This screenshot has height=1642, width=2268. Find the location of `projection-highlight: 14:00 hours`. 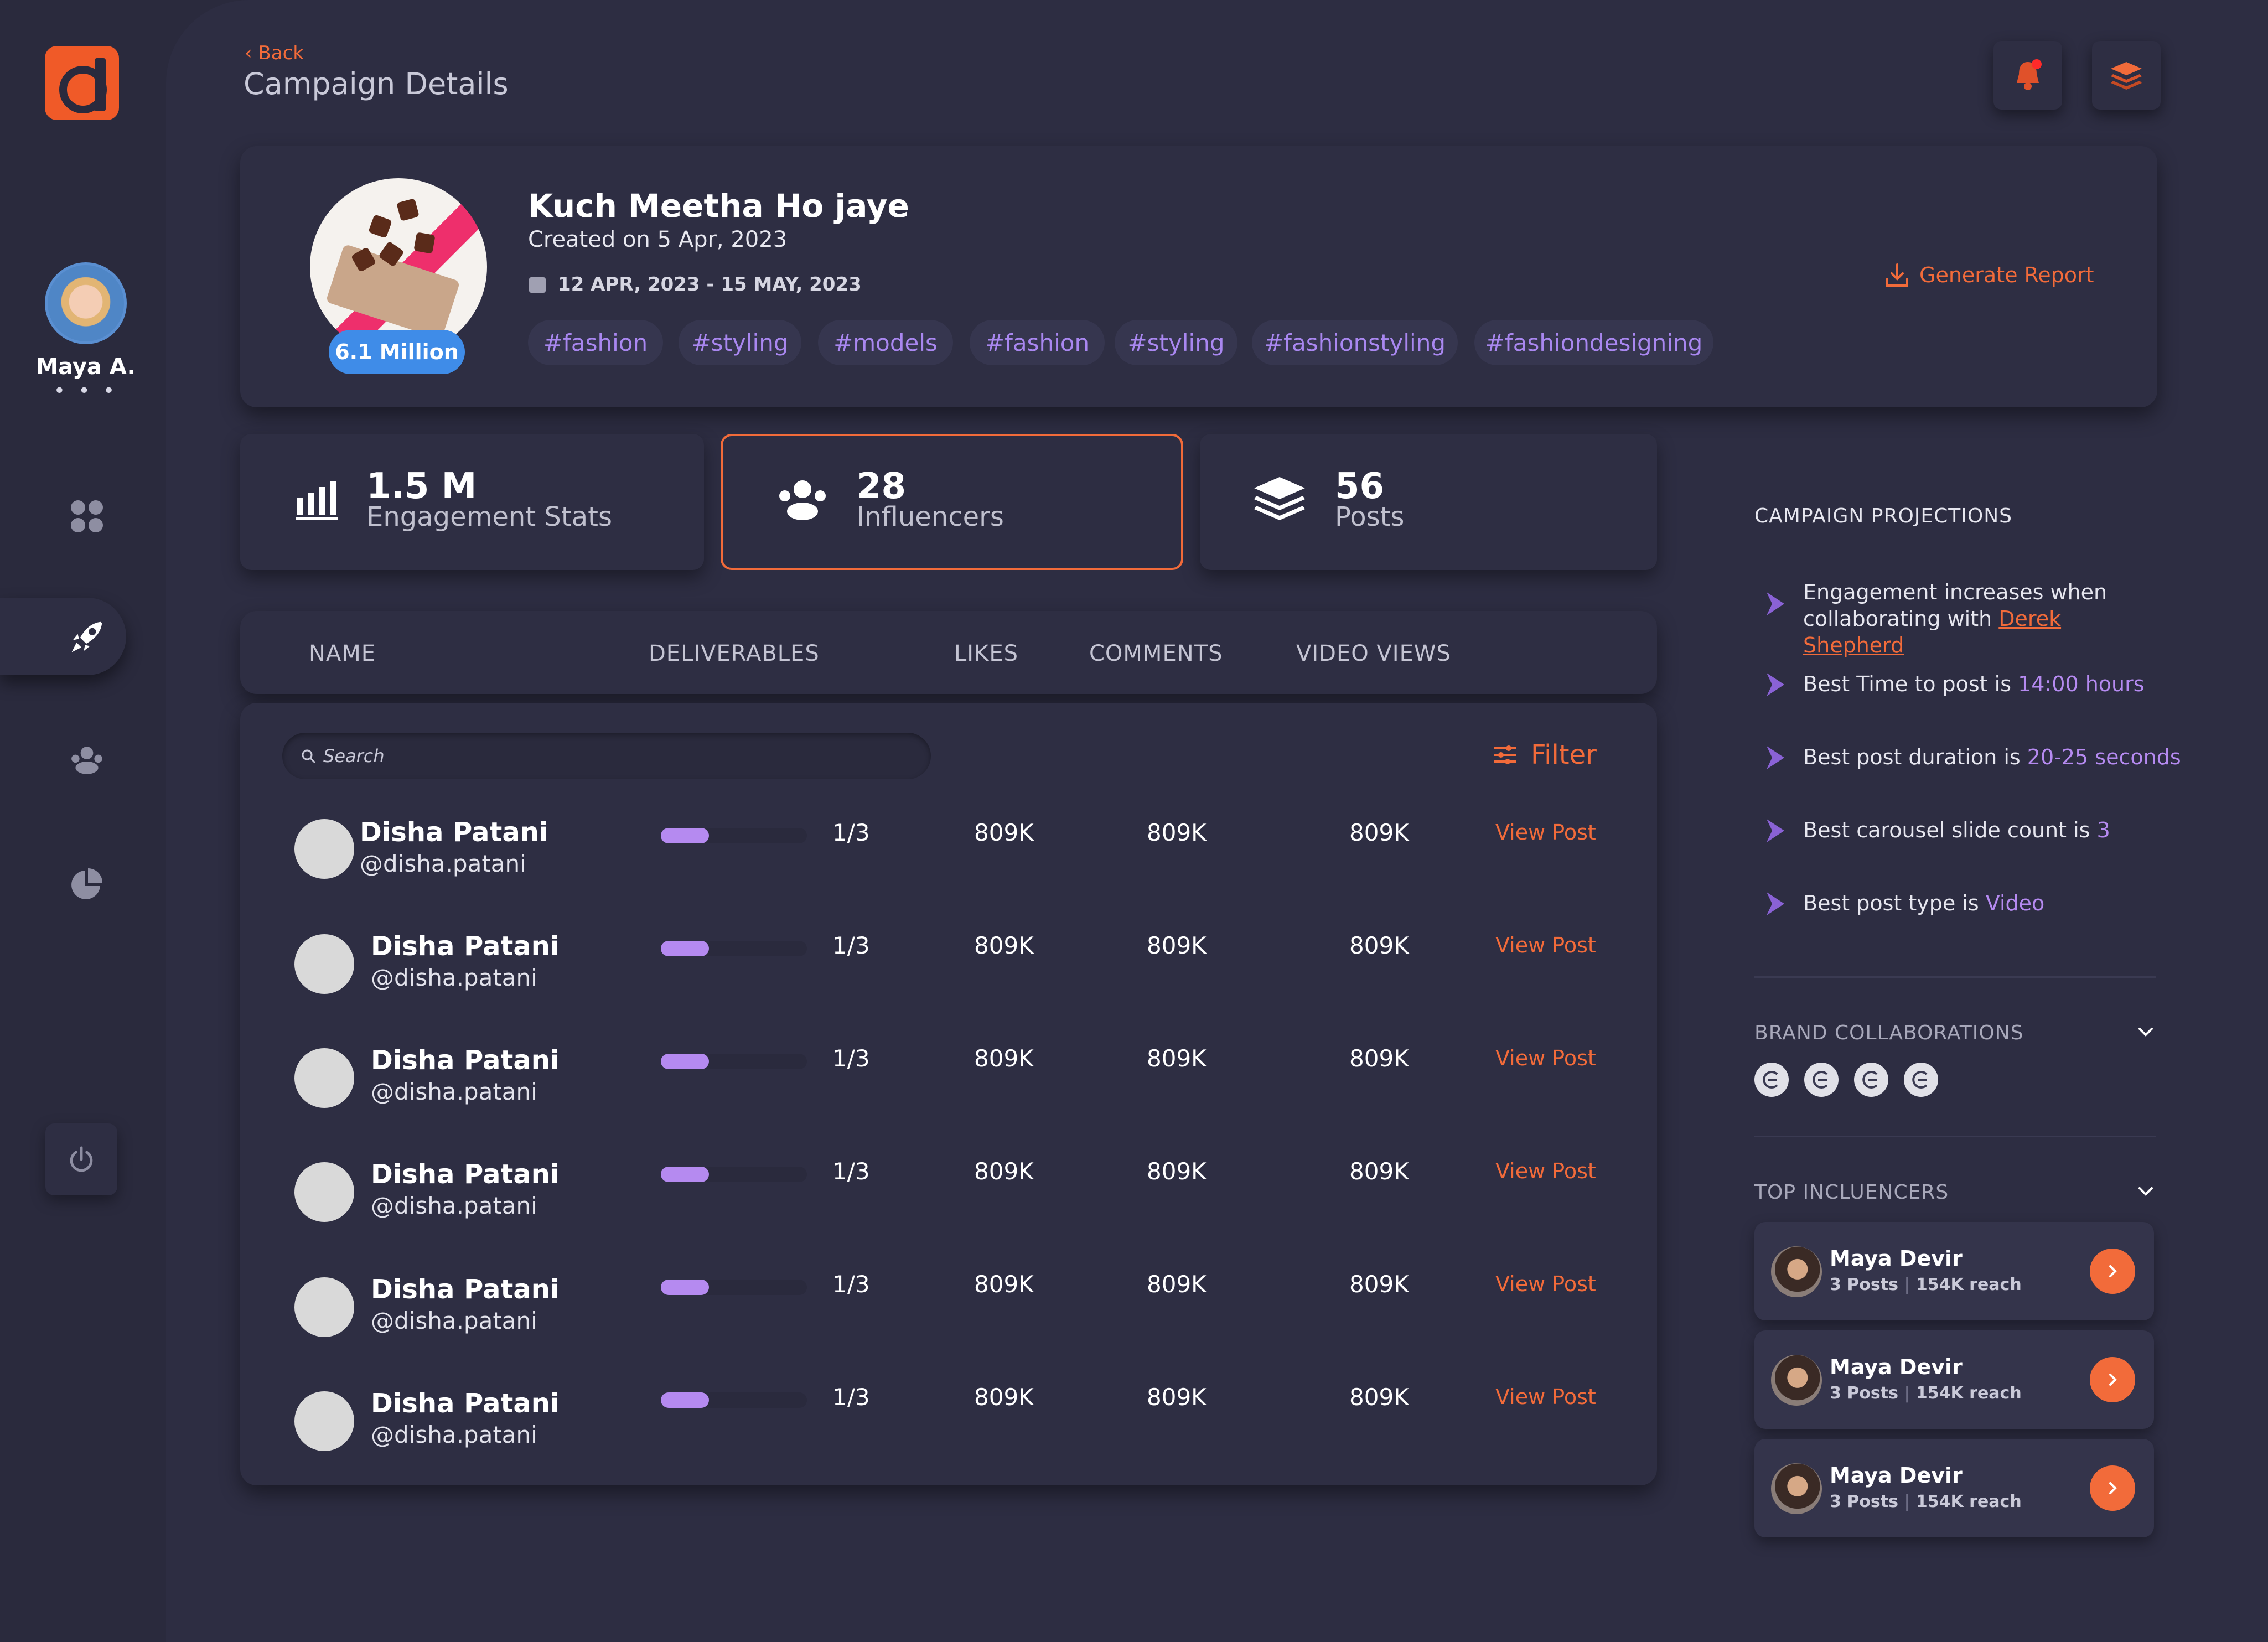

projection-highlight: 14:00 hours is located at coordinates (2081, 684).